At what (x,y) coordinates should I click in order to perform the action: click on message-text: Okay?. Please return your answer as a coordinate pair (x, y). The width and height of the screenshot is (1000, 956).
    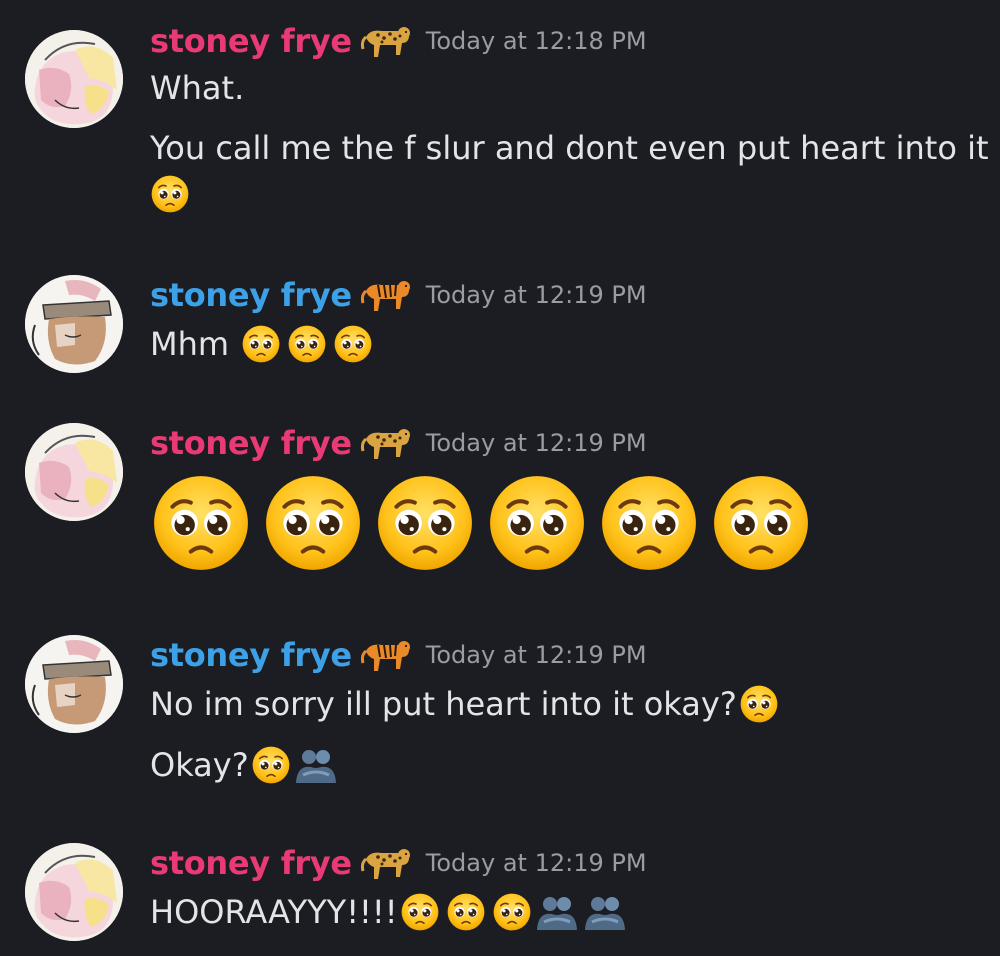
    Looking at the image, I should click on (244, 765).